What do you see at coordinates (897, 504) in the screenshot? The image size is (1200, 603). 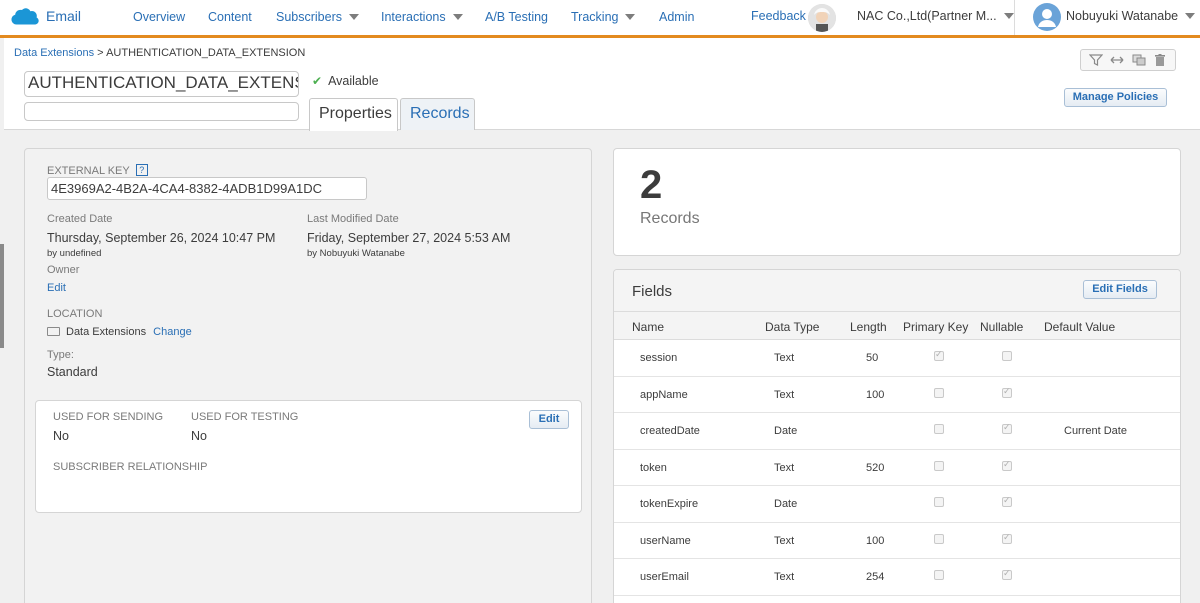 I see `table-row: tokenExpire Date` at bounding box center [897, 504].